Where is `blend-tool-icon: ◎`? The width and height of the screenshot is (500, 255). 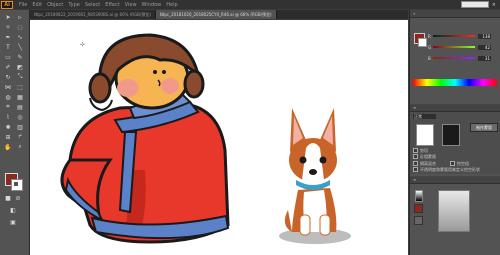 blend-tool-icon: ◎ is located at coordinates (20, 117).